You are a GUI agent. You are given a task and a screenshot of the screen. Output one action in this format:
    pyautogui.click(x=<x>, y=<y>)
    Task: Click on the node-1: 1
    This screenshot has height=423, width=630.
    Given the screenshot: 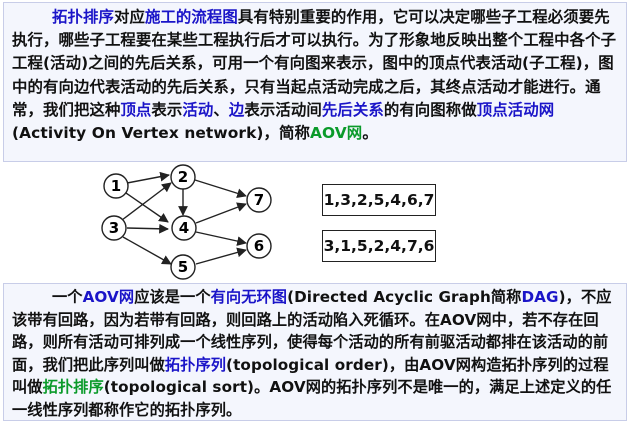 What is the action you would take?
    pyautogui.click(x=116, y=186)
    